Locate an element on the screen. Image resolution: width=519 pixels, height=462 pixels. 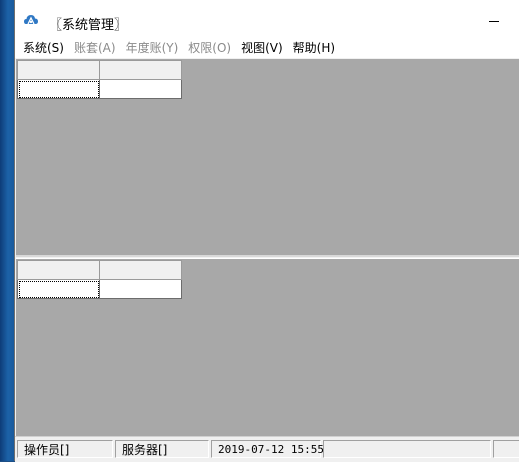
status-empty is located at coordinates (407, 449).